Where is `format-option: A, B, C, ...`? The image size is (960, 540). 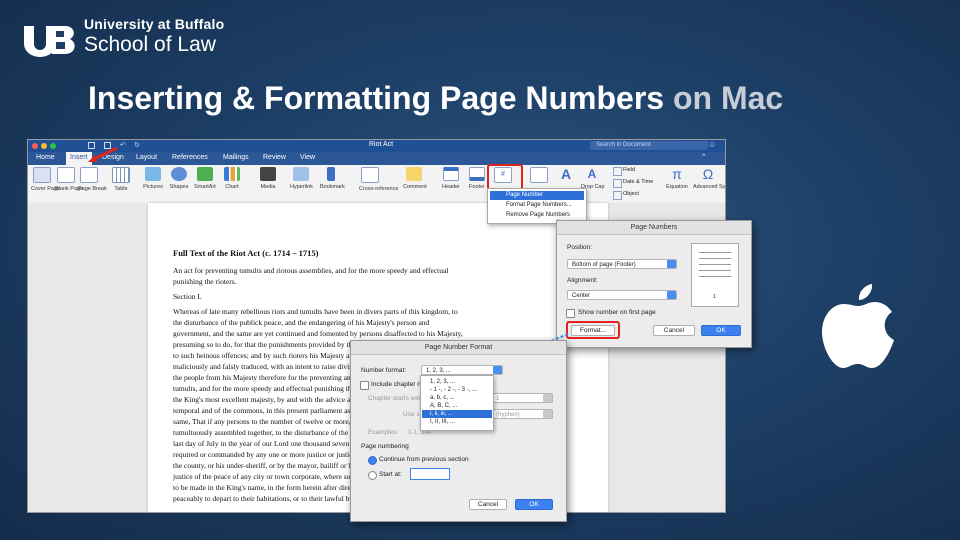
format-option: A, B, C, ... is located at coordinates (457, 406).